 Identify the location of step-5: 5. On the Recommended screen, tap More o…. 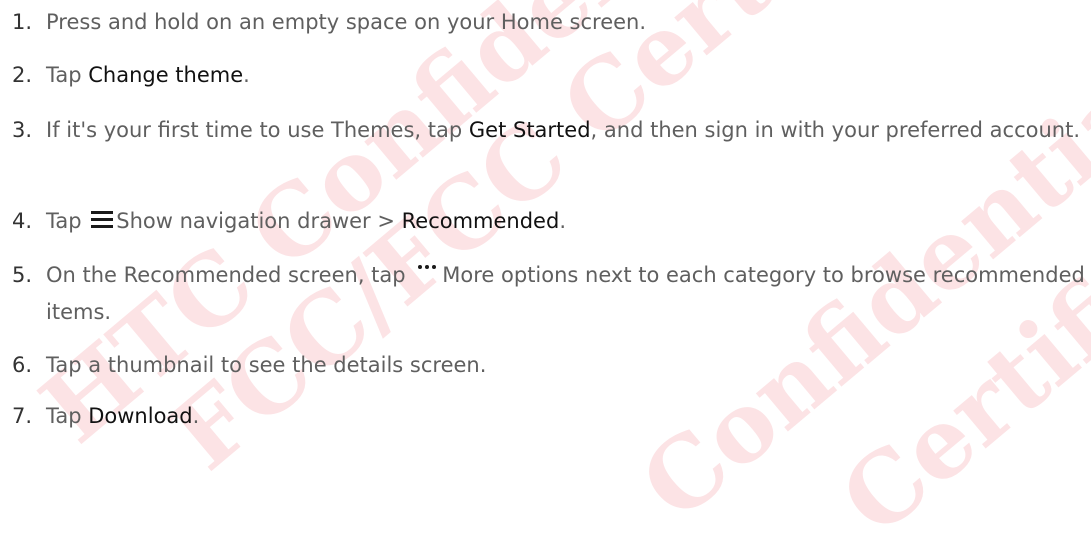
(549, 294).